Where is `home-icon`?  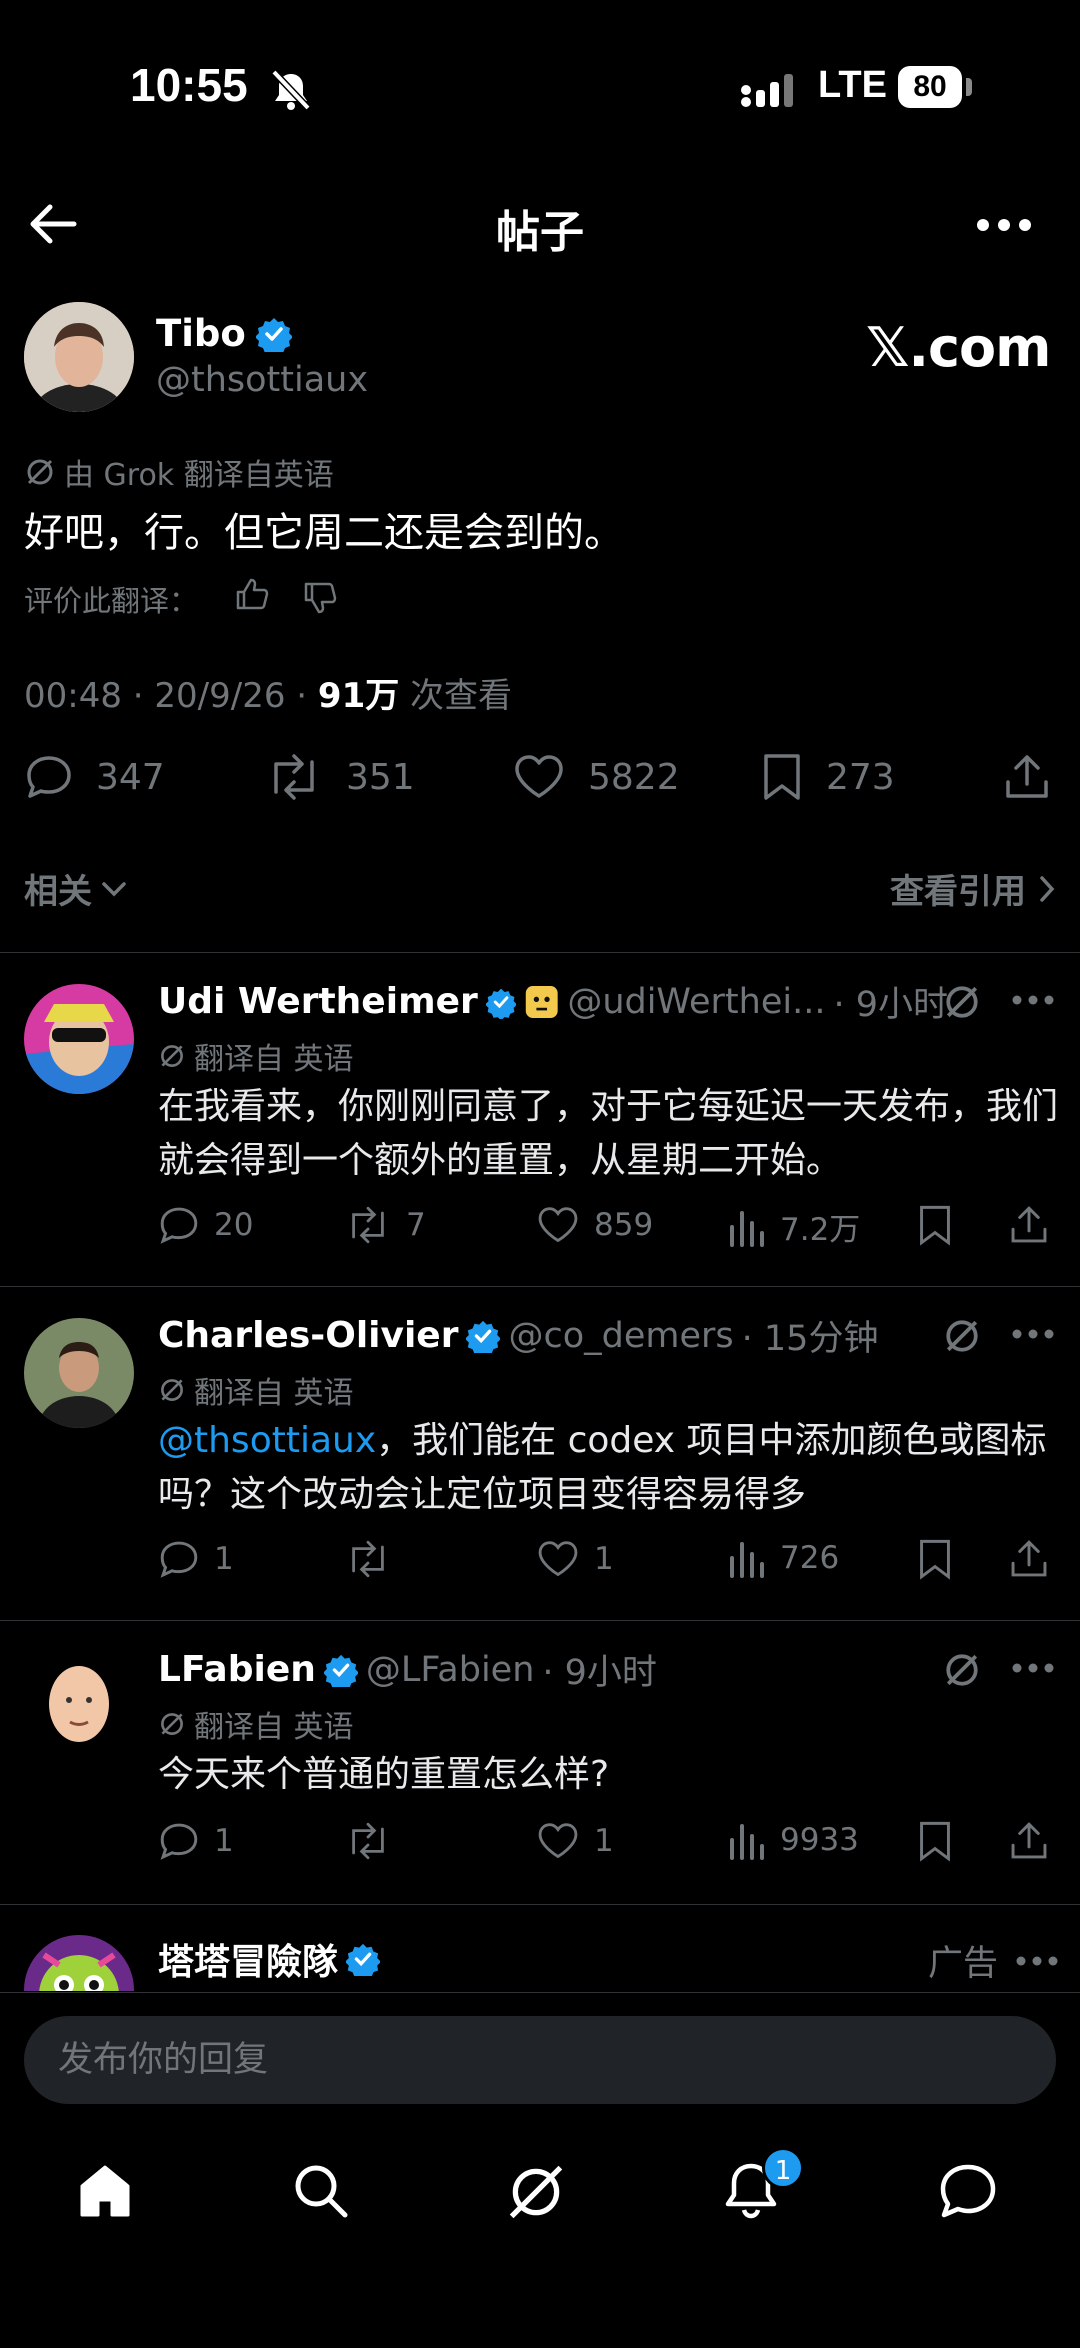
home-icon is located at coordinates (105, 2191).